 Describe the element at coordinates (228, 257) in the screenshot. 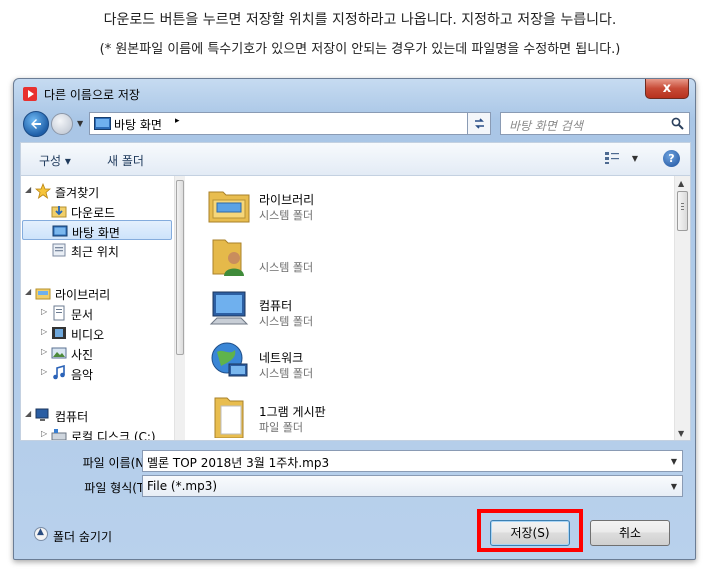

I see `user-folder-icon` at that location.